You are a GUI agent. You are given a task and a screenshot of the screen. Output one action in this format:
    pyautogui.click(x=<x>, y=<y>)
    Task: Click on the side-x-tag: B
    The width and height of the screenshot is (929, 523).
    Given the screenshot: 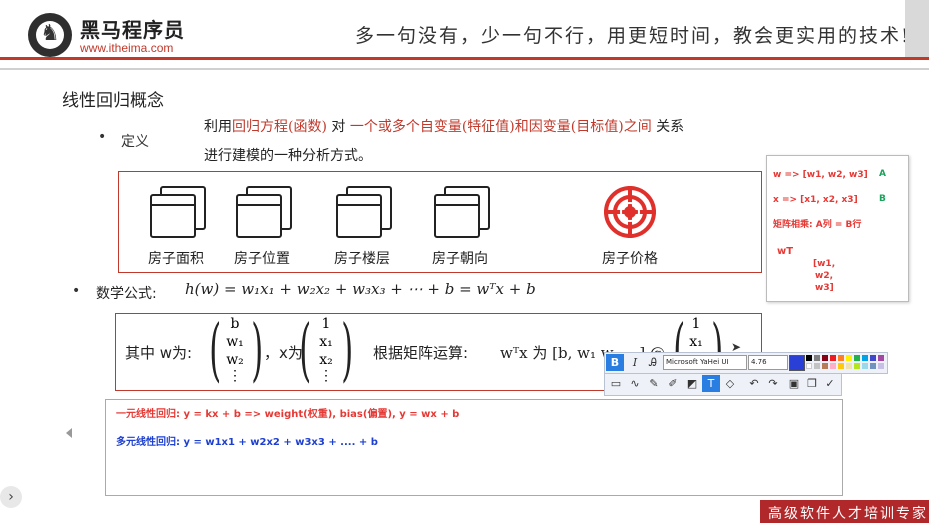 What is the action you would take?
    pyautogui.click(x=882, y=199)
    